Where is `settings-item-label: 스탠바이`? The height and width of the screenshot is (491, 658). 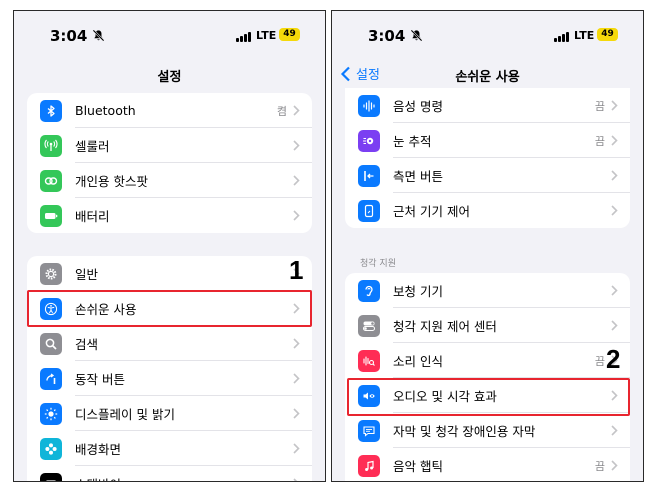 settings-item-label: 스탠바이 is located at coordinates (184, 477).